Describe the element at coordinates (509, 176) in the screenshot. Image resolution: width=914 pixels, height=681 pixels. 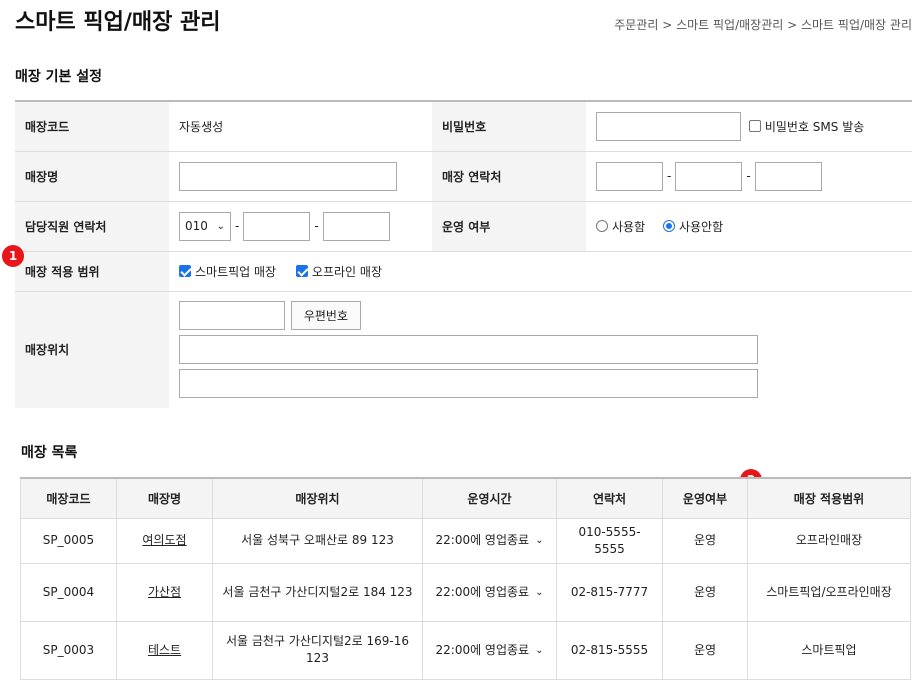
I see `store-contact-label: 매장 연락처` at that location.